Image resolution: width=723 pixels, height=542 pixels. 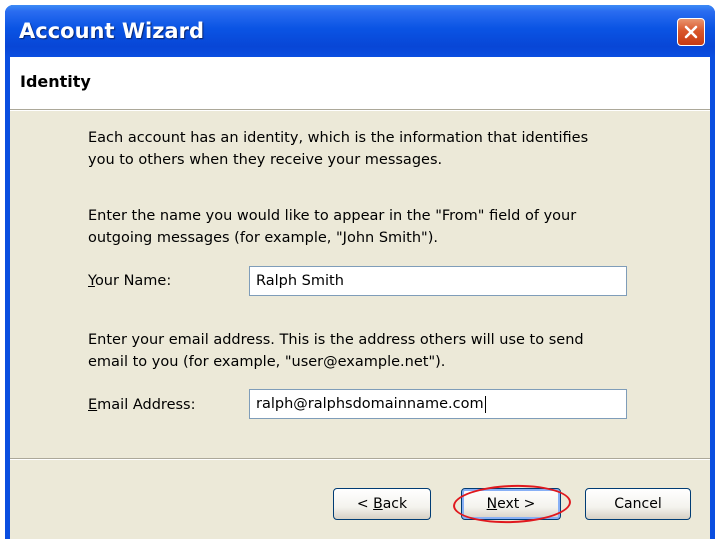 What do you see at coordinates (485, 404) in the screenshot?
I see `text-caret` at bounding box center [485, 404].